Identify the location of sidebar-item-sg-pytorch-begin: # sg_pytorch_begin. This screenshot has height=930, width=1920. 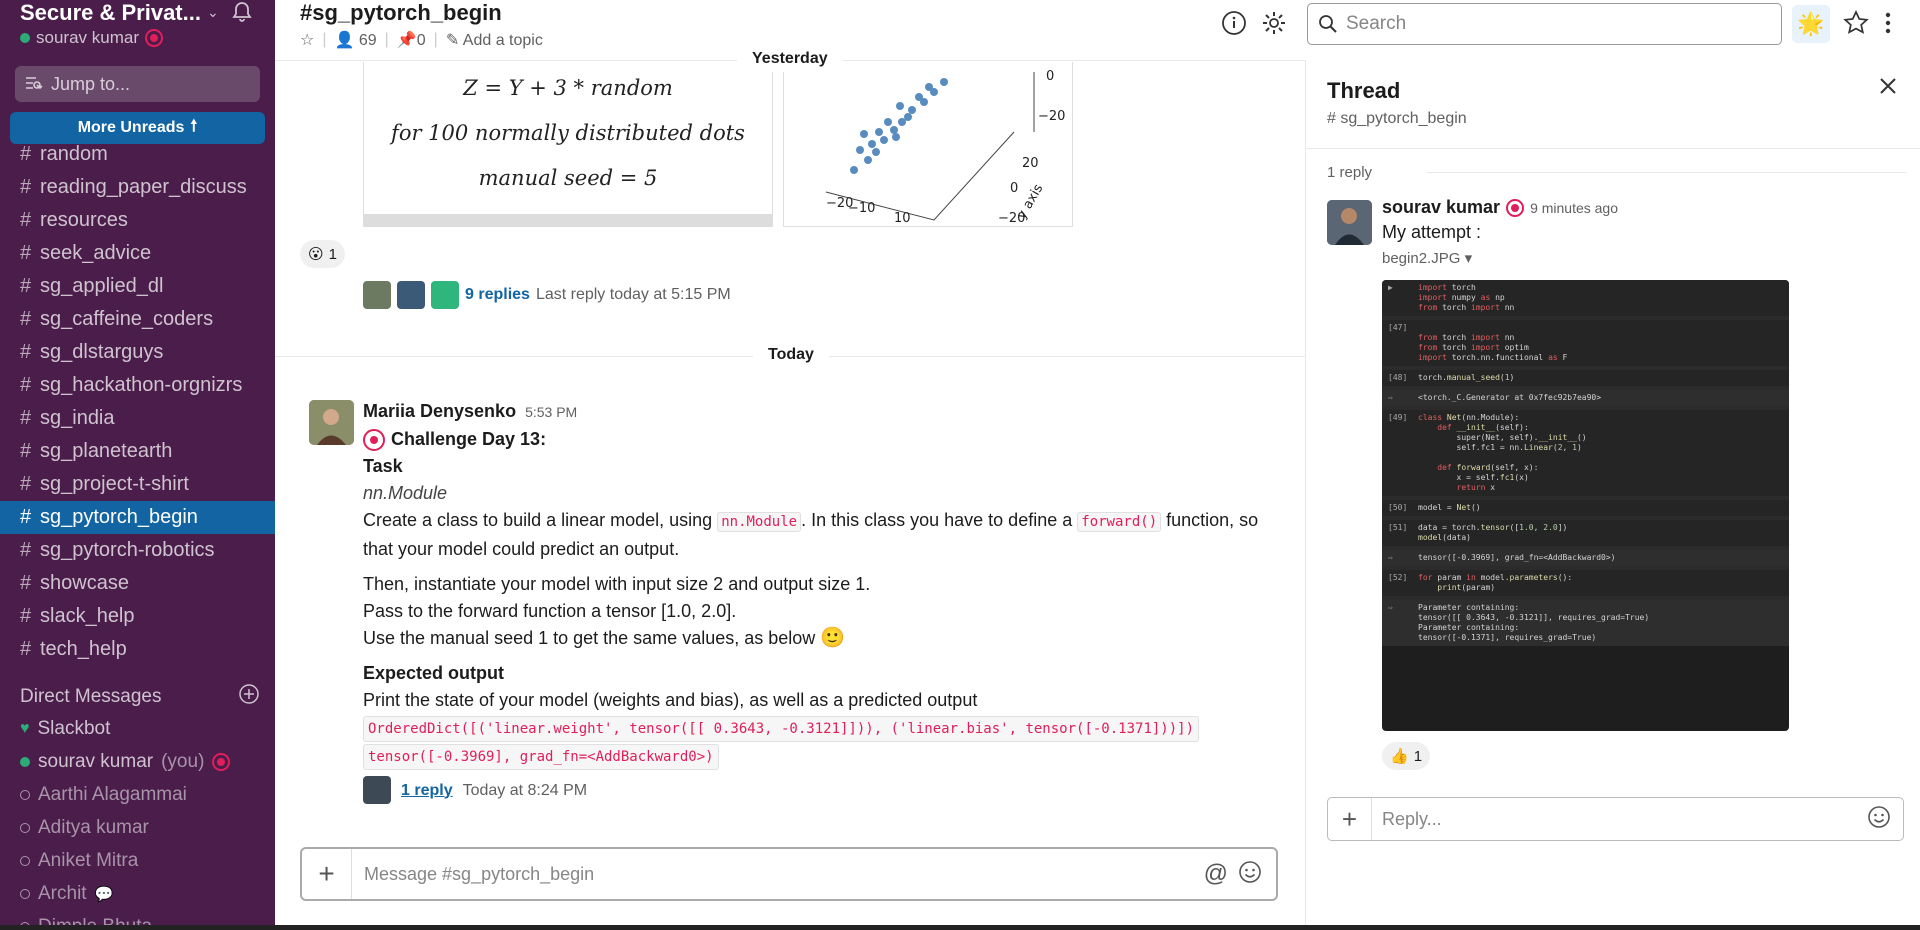
(137, 517).